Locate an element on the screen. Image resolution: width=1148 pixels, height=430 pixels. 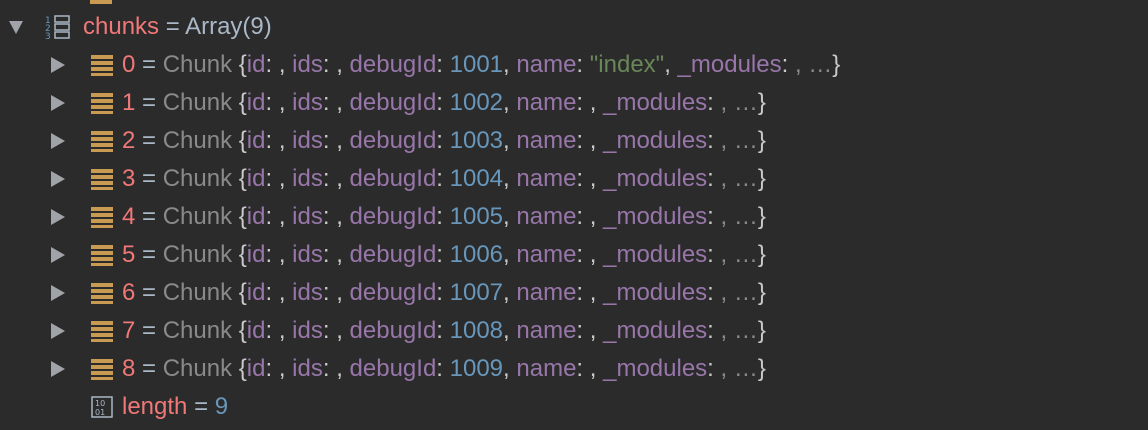
chunk-index: 5 is located at coordinates (129, 254).